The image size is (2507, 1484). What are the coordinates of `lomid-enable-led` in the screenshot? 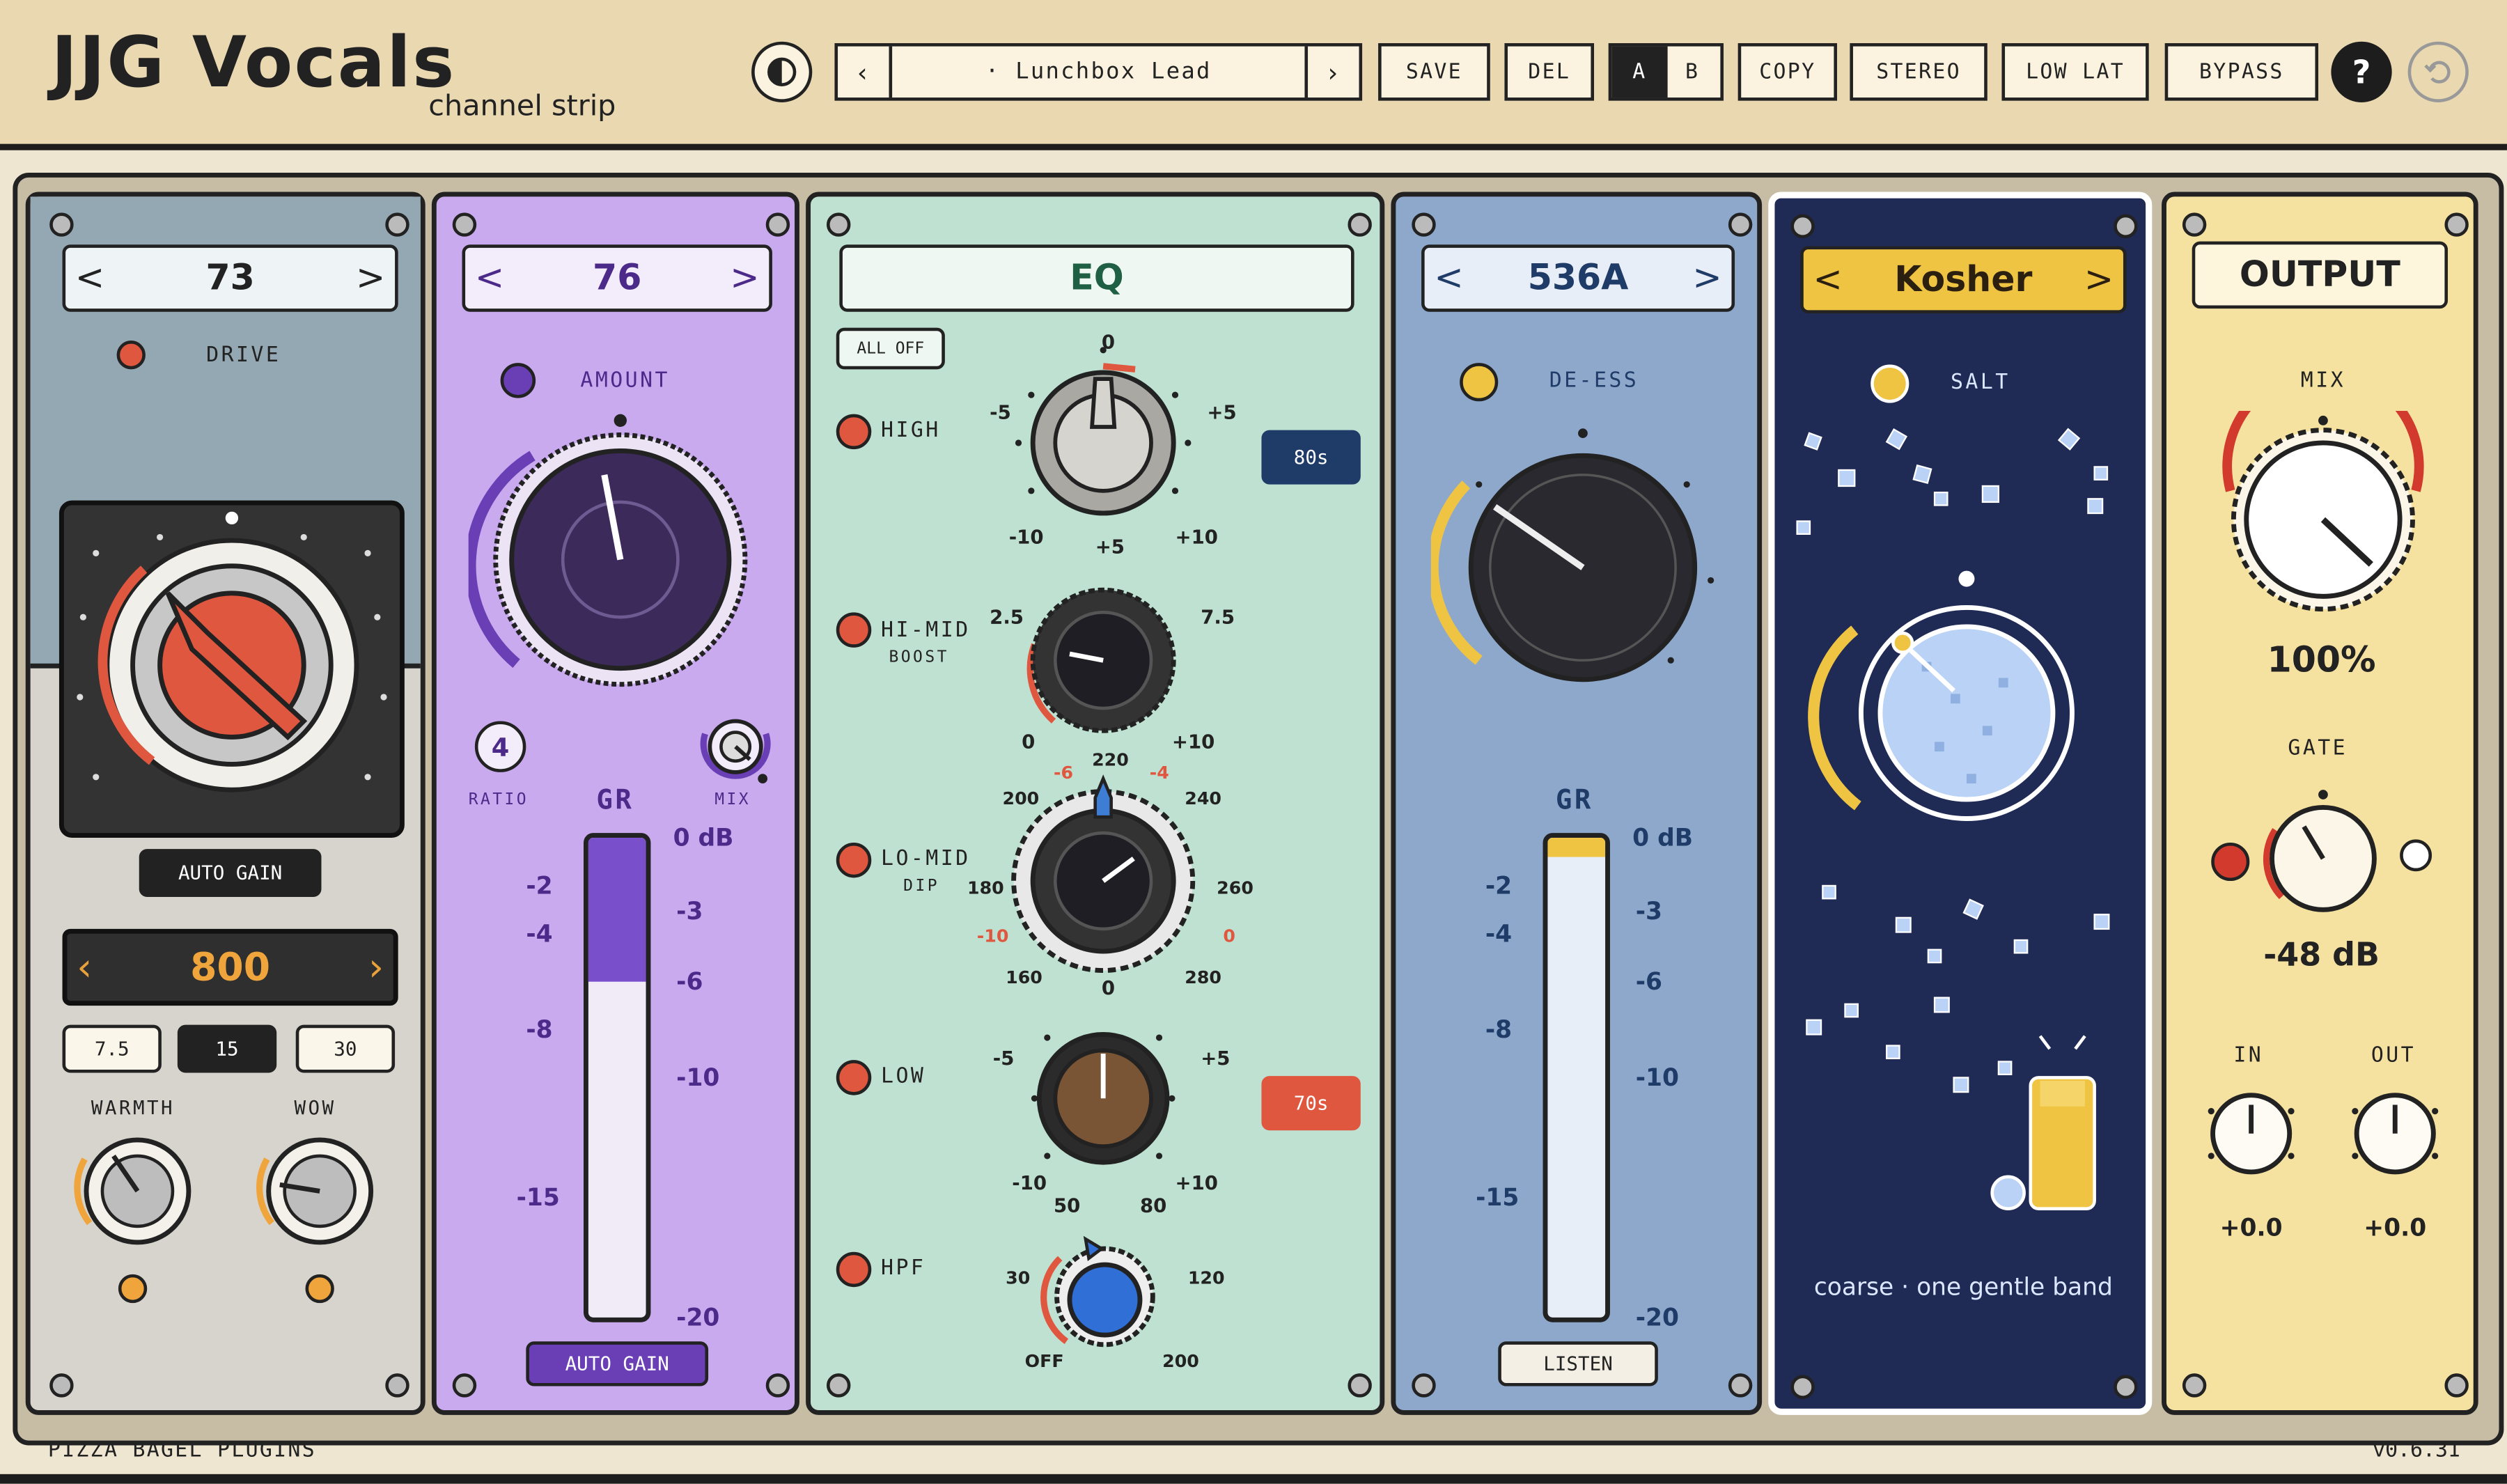 It's located at (854, 860).